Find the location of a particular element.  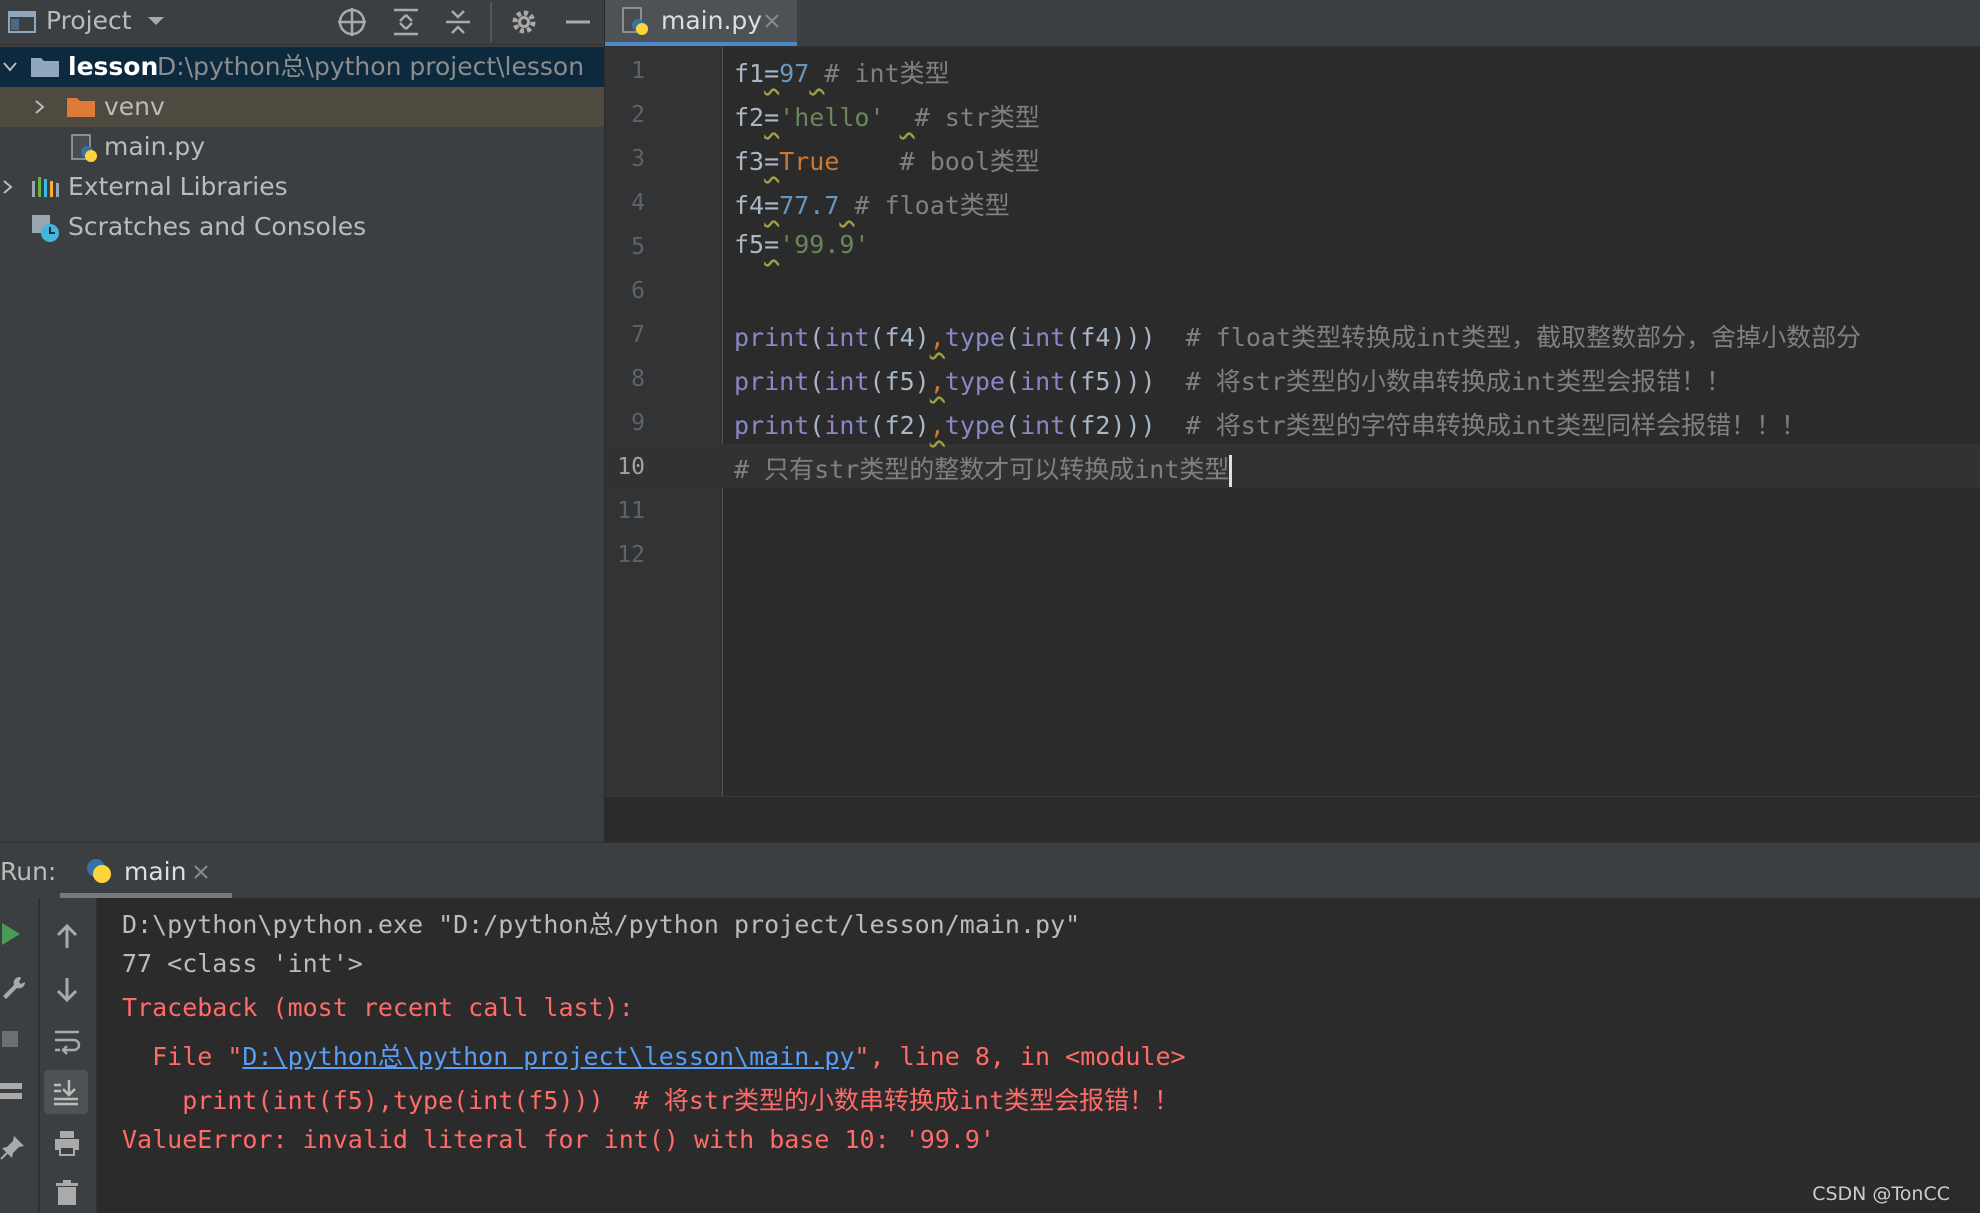

pin-icon is located at coordinates (13, 1148).